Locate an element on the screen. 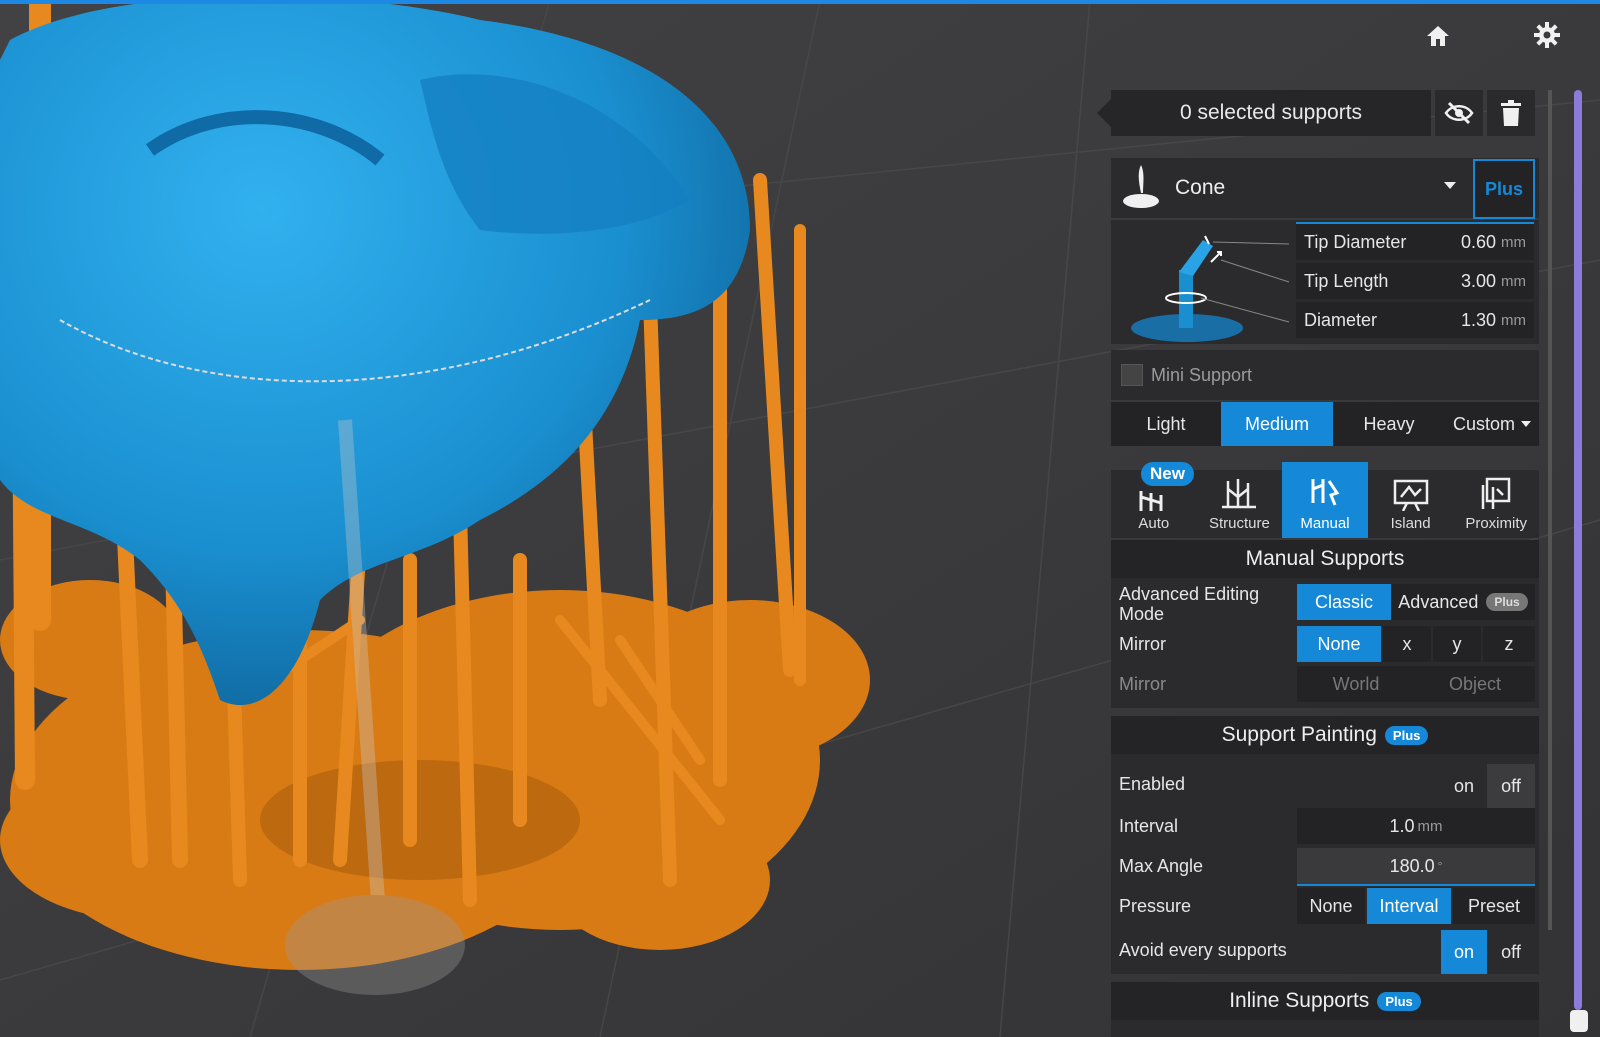 The height and width of the screenshot is (1037, 1600). density-selector: Light Medium Heavy Custom is located at coordinates (1325, 424).